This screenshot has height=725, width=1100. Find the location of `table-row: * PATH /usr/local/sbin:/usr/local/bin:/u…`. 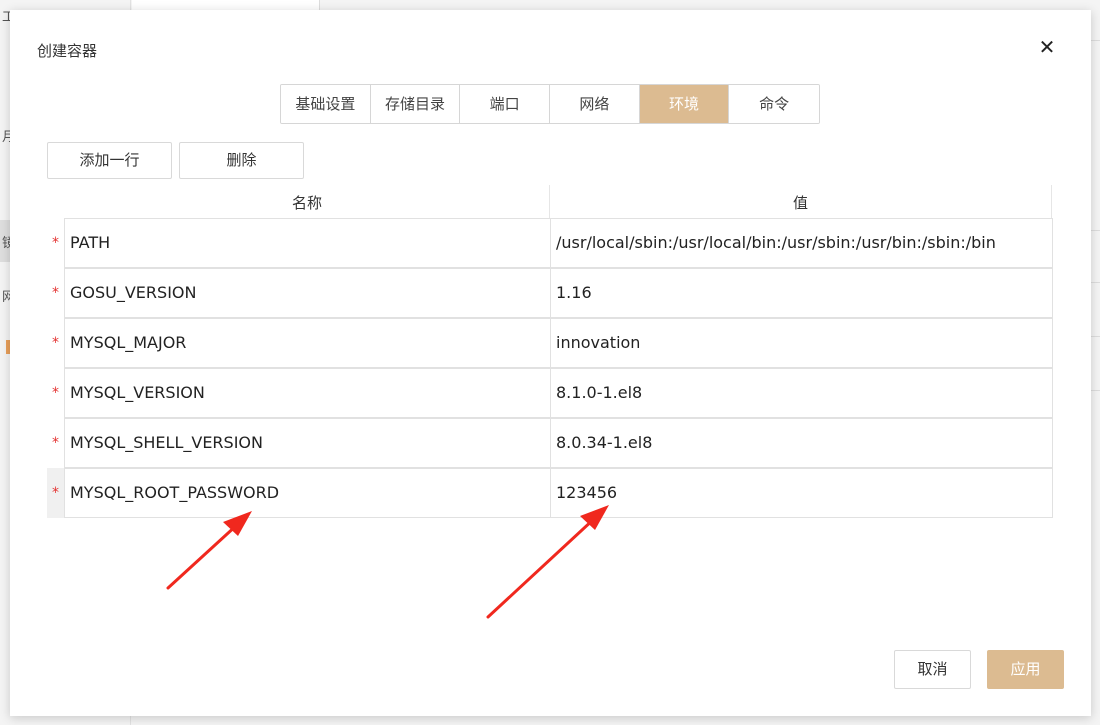

table-row: * PATH /usr/local/sbin:/usr/local/bin:/u… is located at coordinates (550, 243).